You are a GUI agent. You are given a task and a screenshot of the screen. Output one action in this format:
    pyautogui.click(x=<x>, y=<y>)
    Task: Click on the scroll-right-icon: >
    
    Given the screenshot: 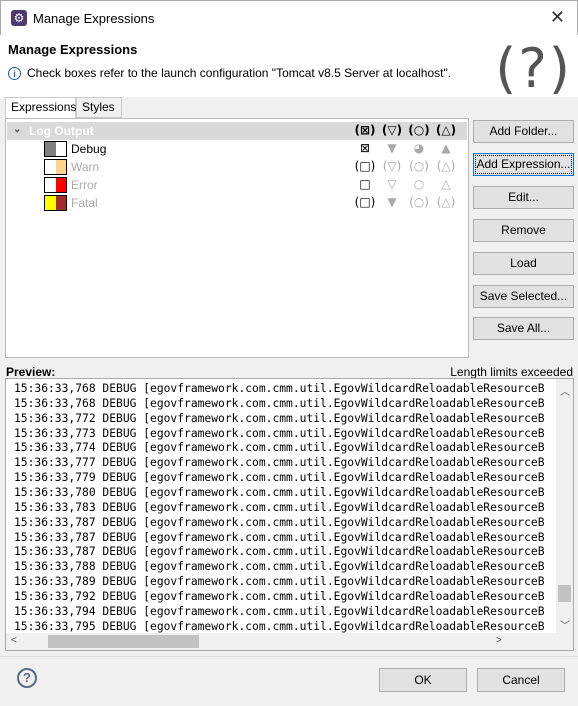 What is the action you would take?
    pyautogui.click(x=499, y=640)
    